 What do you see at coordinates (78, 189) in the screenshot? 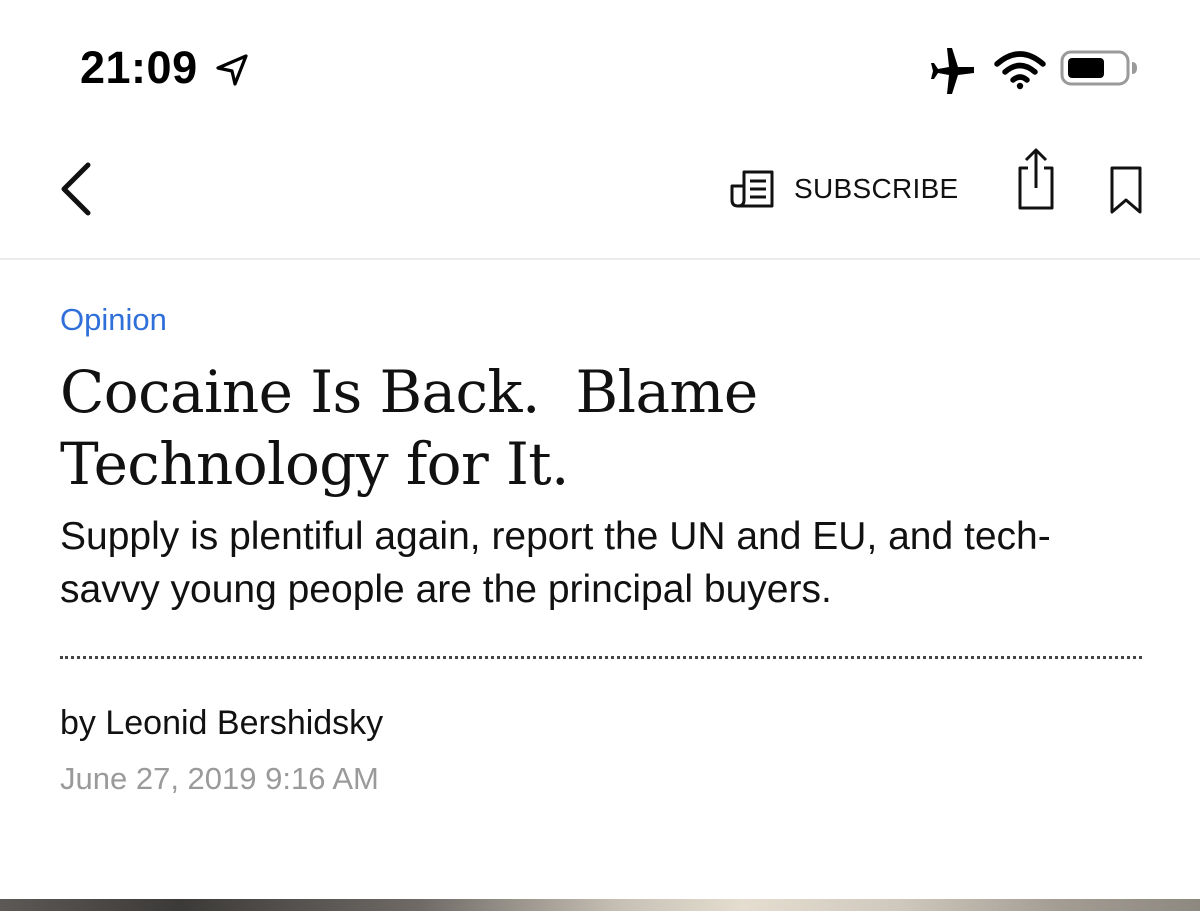
I see `back-button` at bounding box center [78, 189].